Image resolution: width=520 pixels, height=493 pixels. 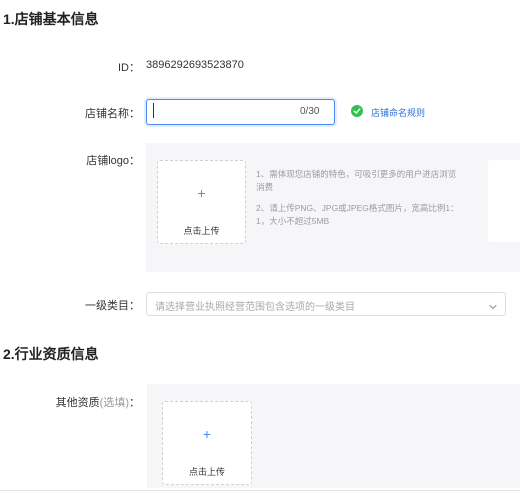 I want to click on section-title-basic-info: 1.店铺基本信息, so click(x=51, y=19).